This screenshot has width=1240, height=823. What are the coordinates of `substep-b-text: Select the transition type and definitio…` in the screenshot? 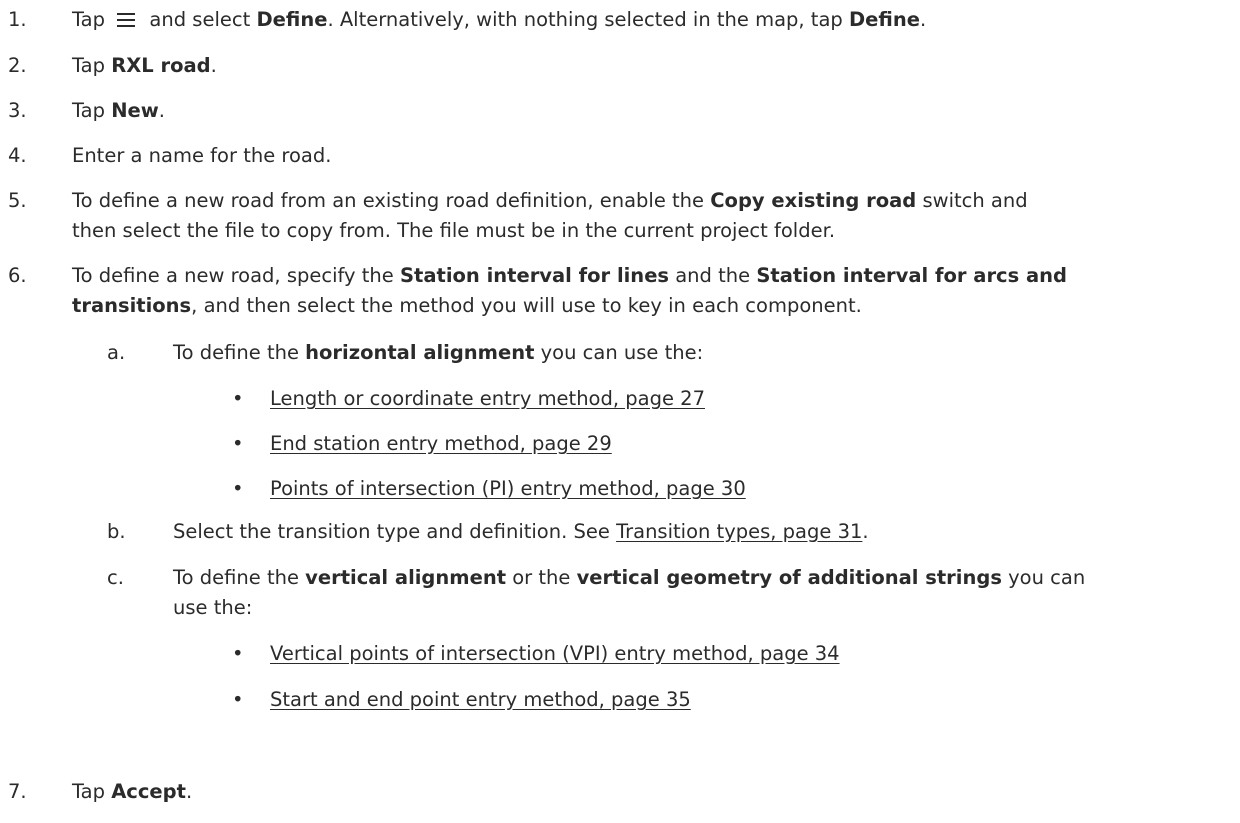 It's located at (521, 532).